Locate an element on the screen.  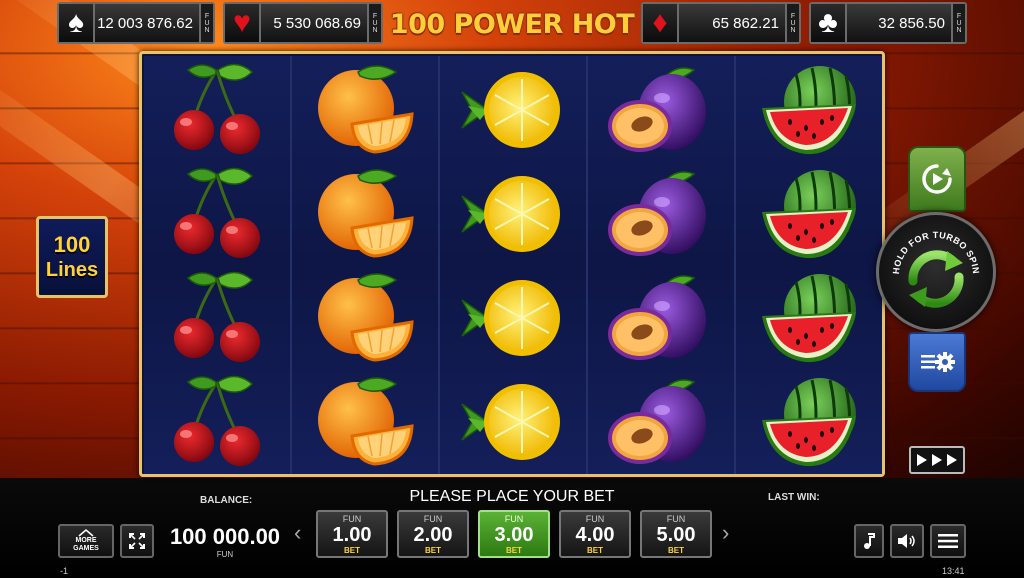
settings-button is located at coordinates (937, 362).